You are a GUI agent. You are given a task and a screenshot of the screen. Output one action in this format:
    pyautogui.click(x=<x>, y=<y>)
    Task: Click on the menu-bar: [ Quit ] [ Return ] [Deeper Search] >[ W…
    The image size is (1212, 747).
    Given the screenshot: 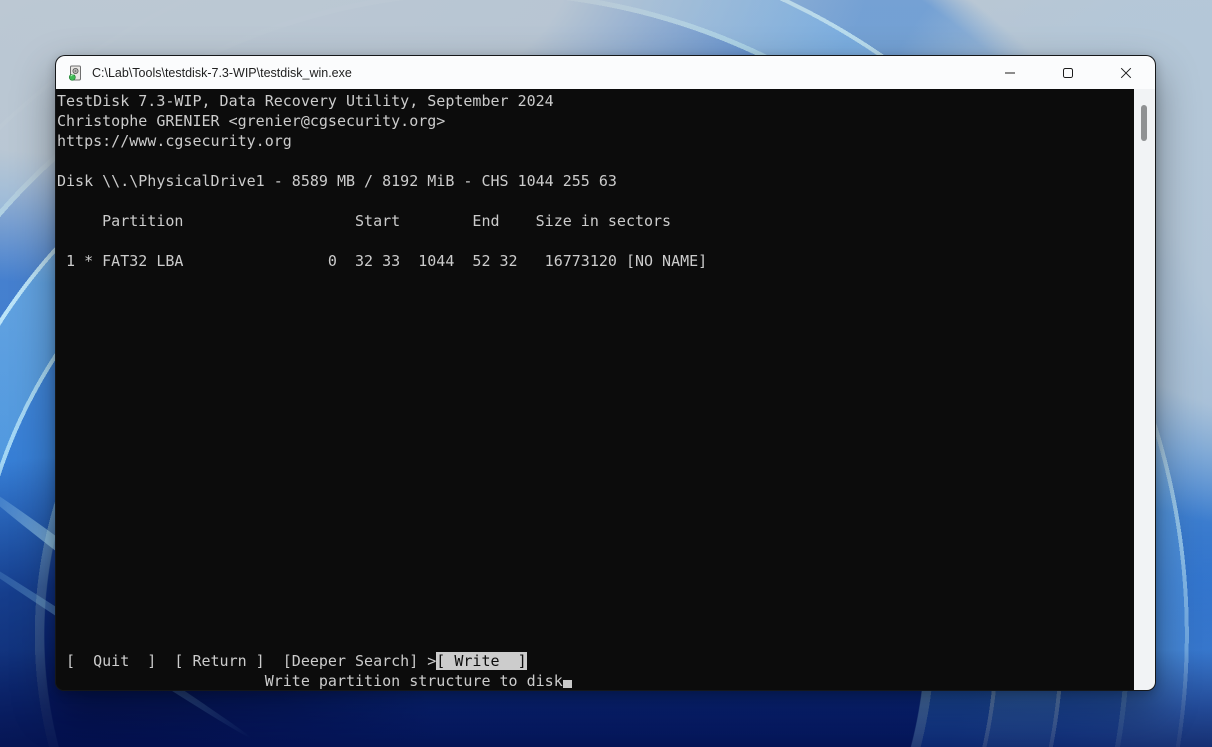 What is the action you would take?
    pyautogui.click(x=595, y=661)
    